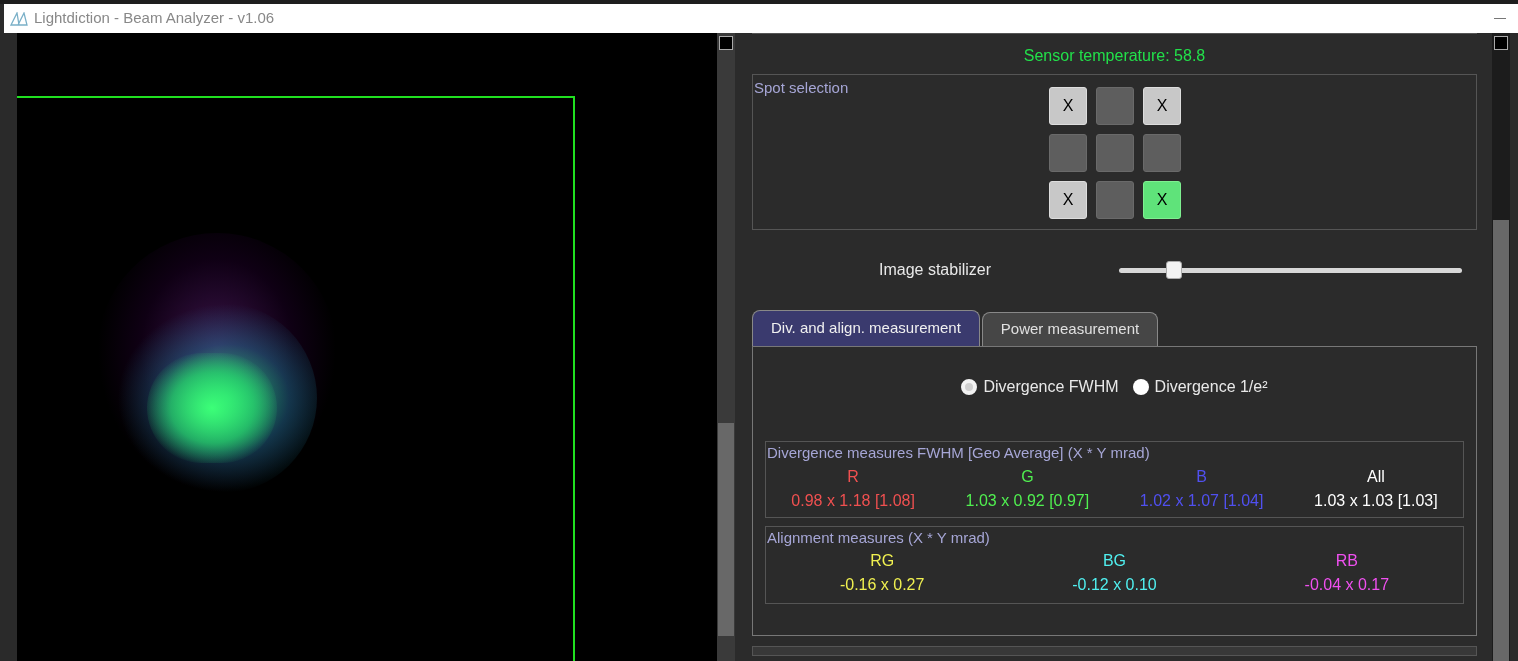  Describe the element at coordinates (1027, 500) in the screenshot. I see `measure-value: 1.03 x 0.92 [0.97]` at that location.